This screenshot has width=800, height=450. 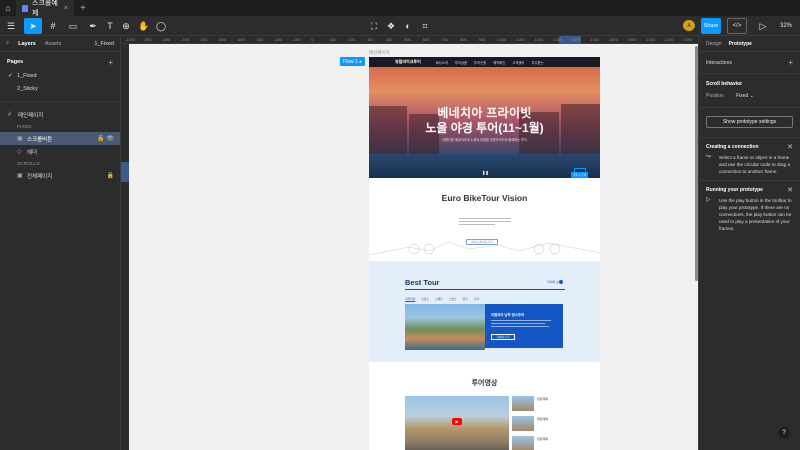 I want to click on crop-icon: ⌗, so click(x=425, y=26).